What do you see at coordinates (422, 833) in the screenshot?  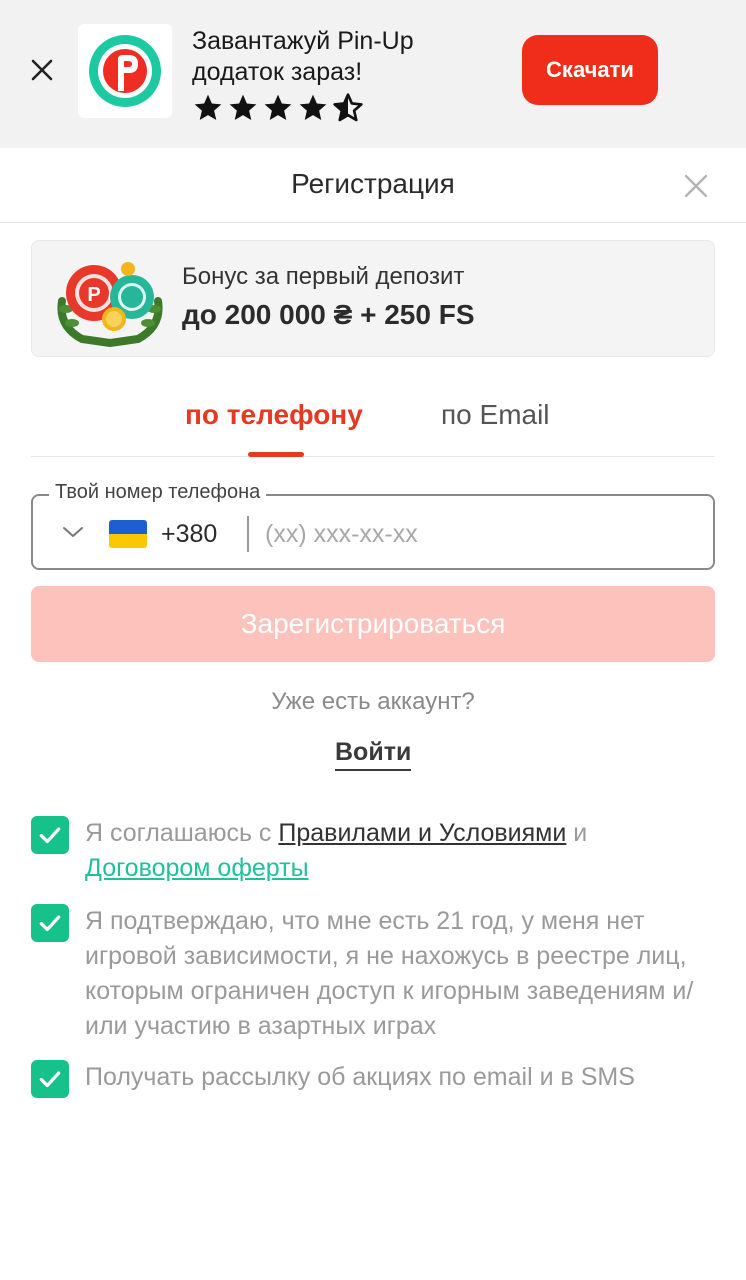 I see `rules-link: Правилами и Условиями` at bounding box center [422, 833].